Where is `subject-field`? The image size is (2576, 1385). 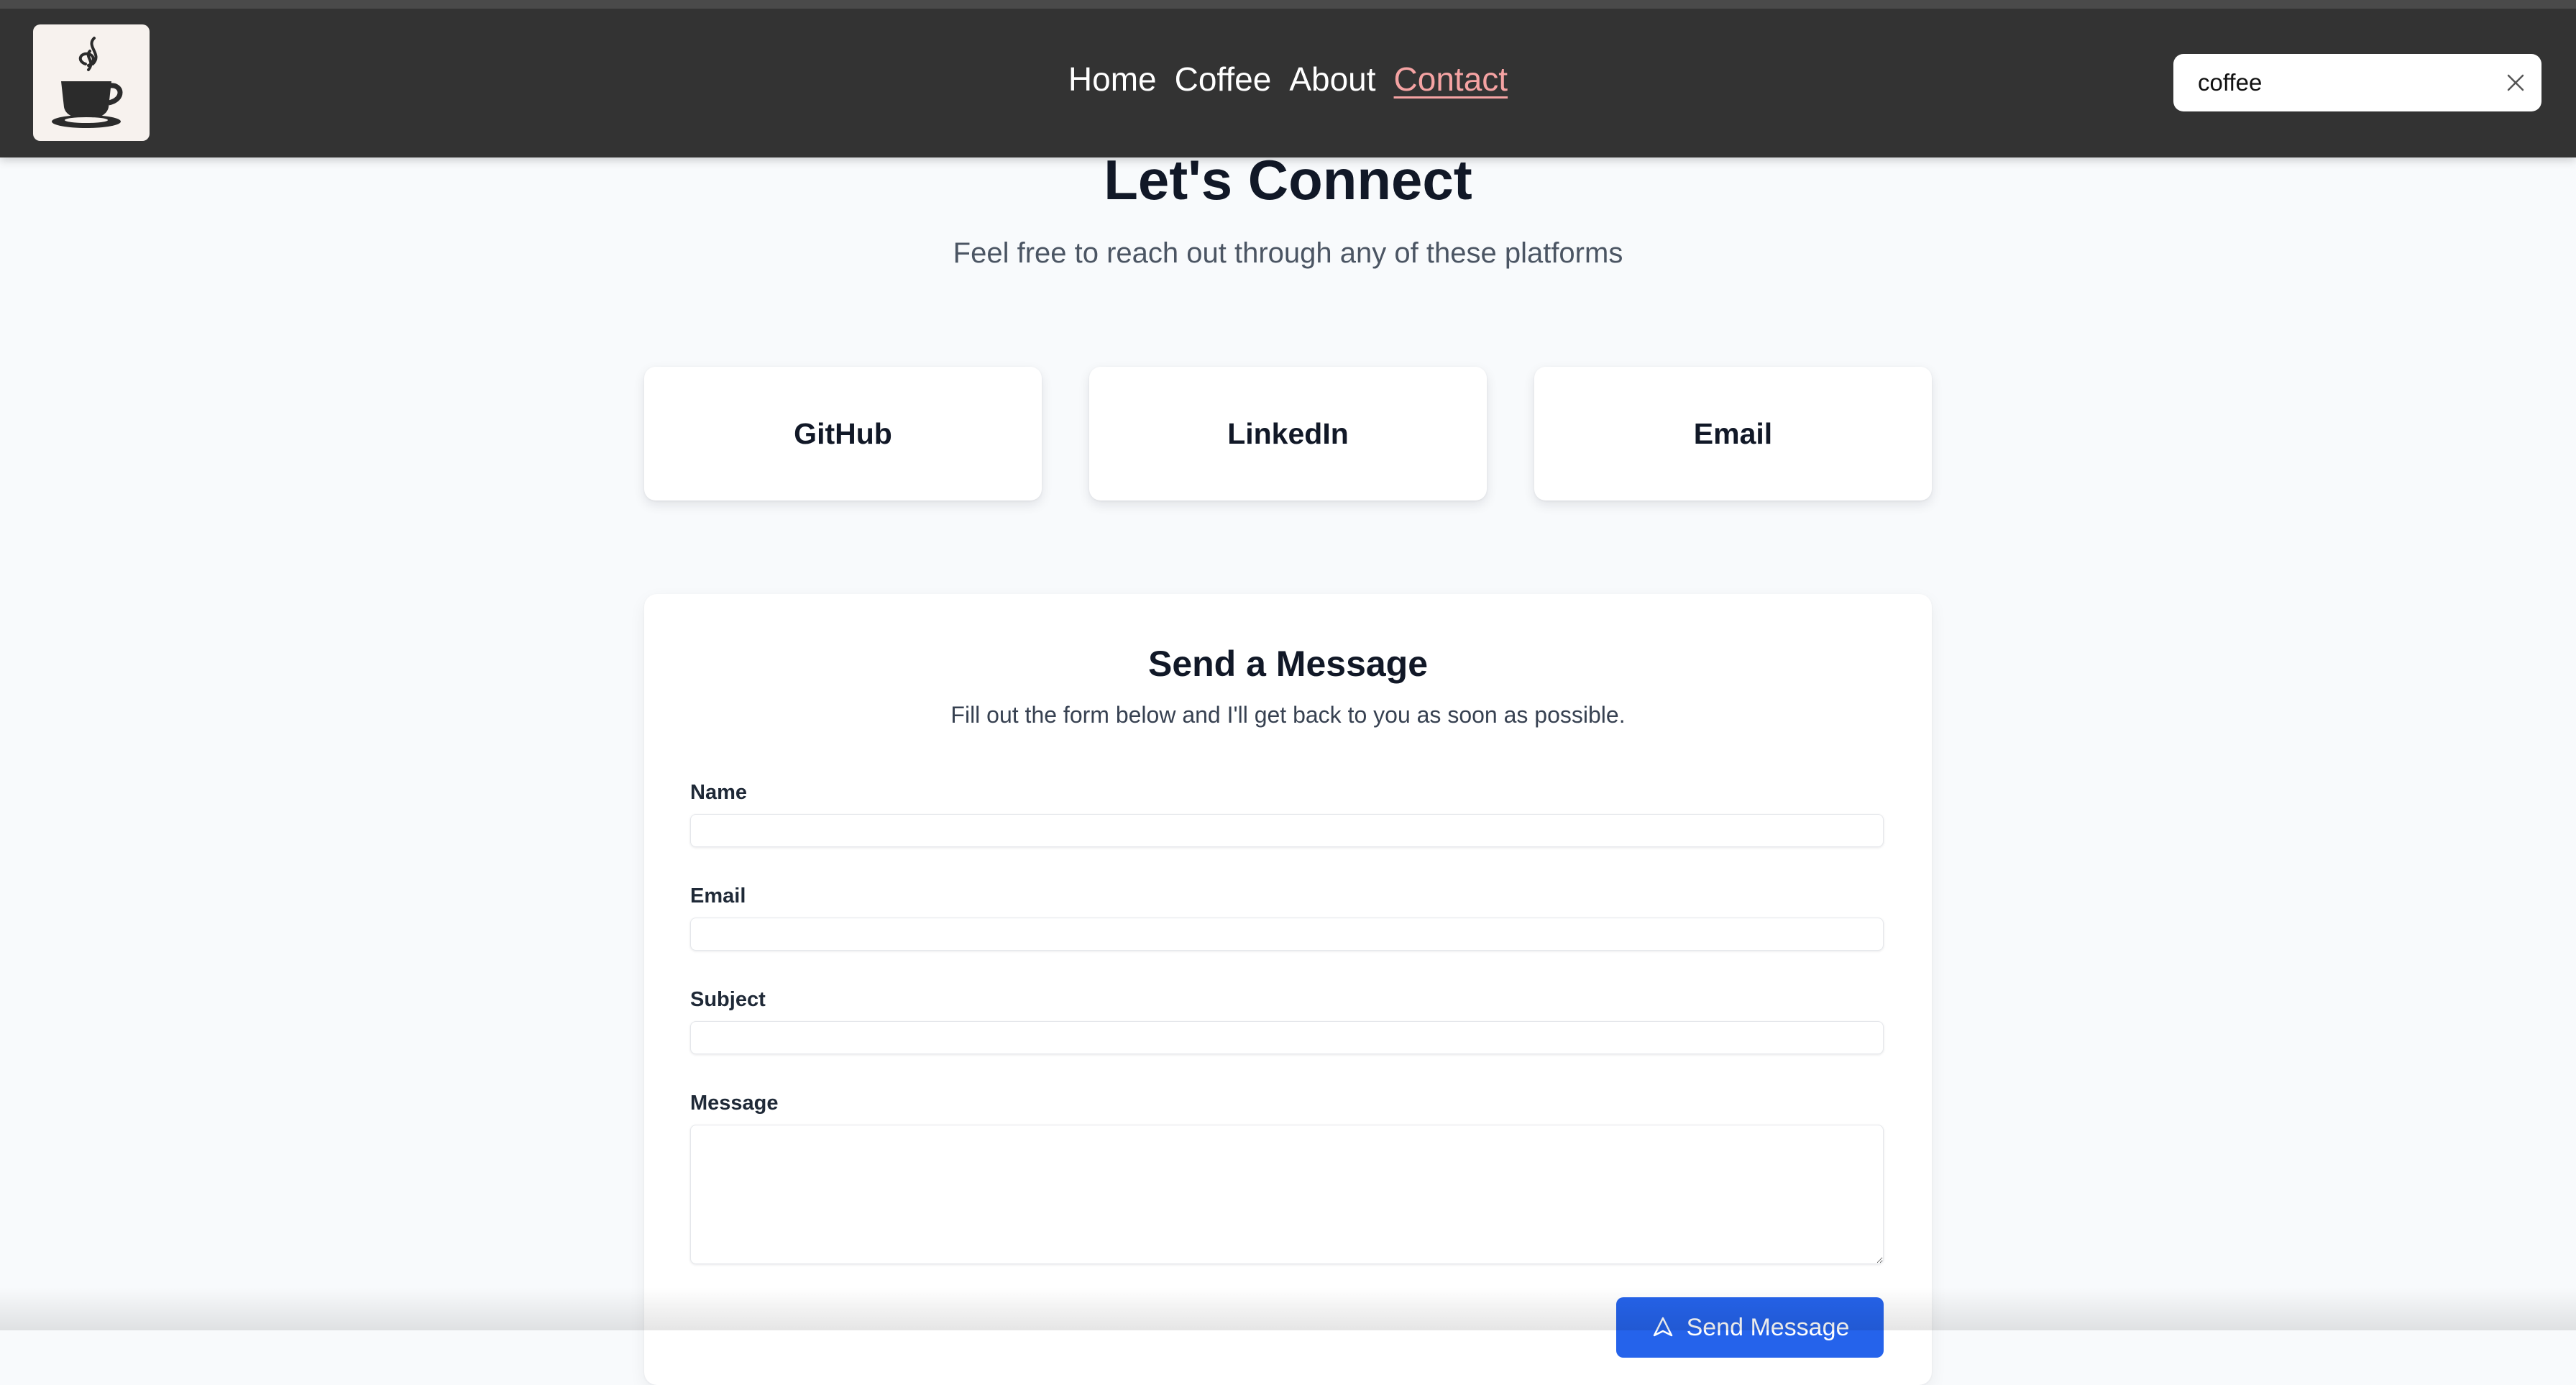
subject-field is located at coordinates (1287, 1037).